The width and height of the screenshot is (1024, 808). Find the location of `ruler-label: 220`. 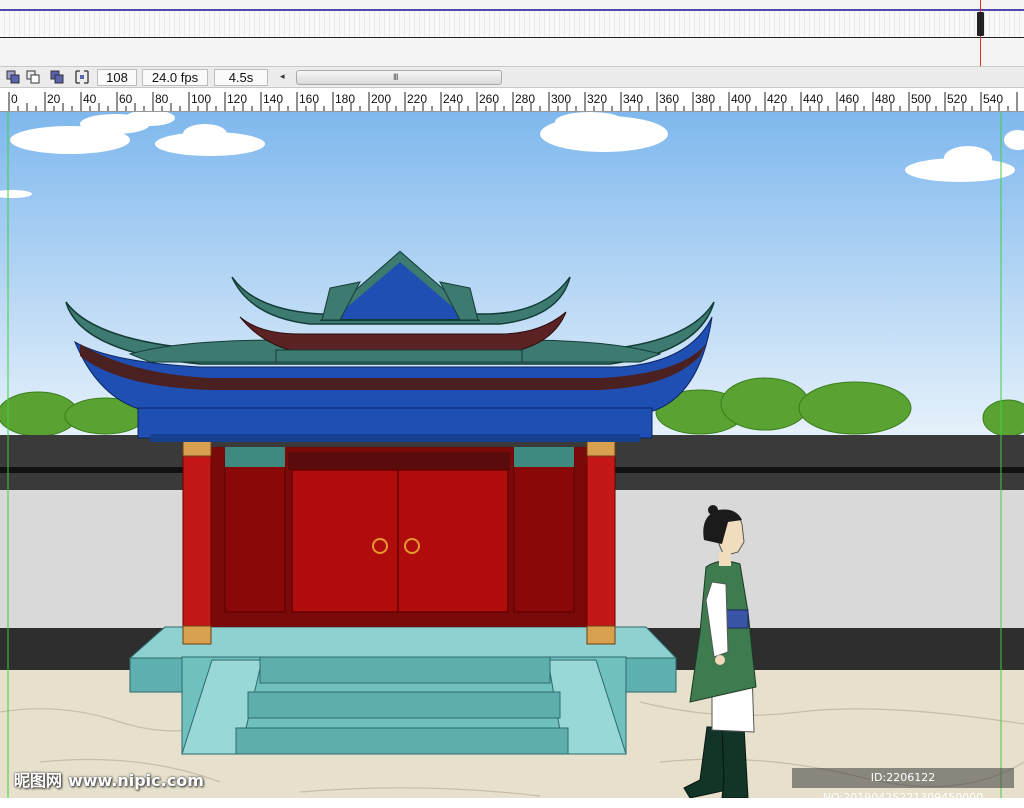

ruler-label: 220 is located at coordinates (417, 99).